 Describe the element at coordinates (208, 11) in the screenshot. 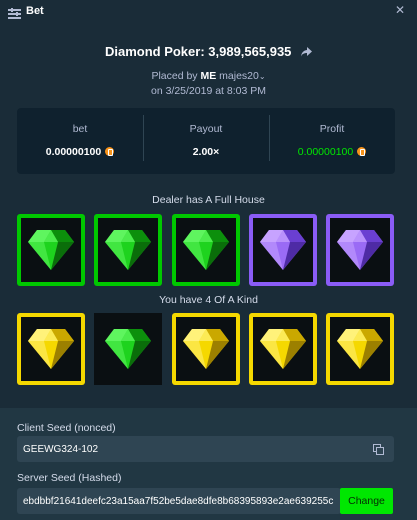

I see `title-bar: Bet ✕` at that location.